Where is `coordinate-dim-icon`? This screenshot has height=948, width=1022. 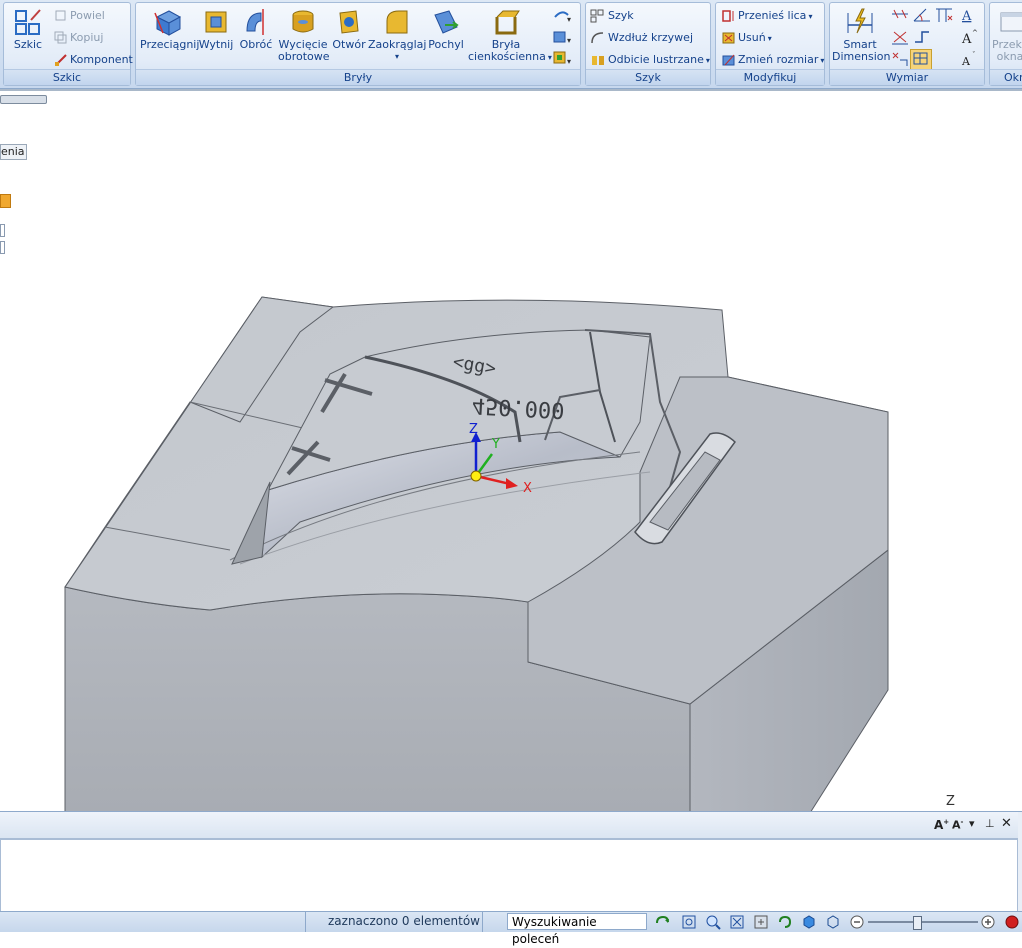 coordinate-dim-icon is located at coordinates (944, 15).